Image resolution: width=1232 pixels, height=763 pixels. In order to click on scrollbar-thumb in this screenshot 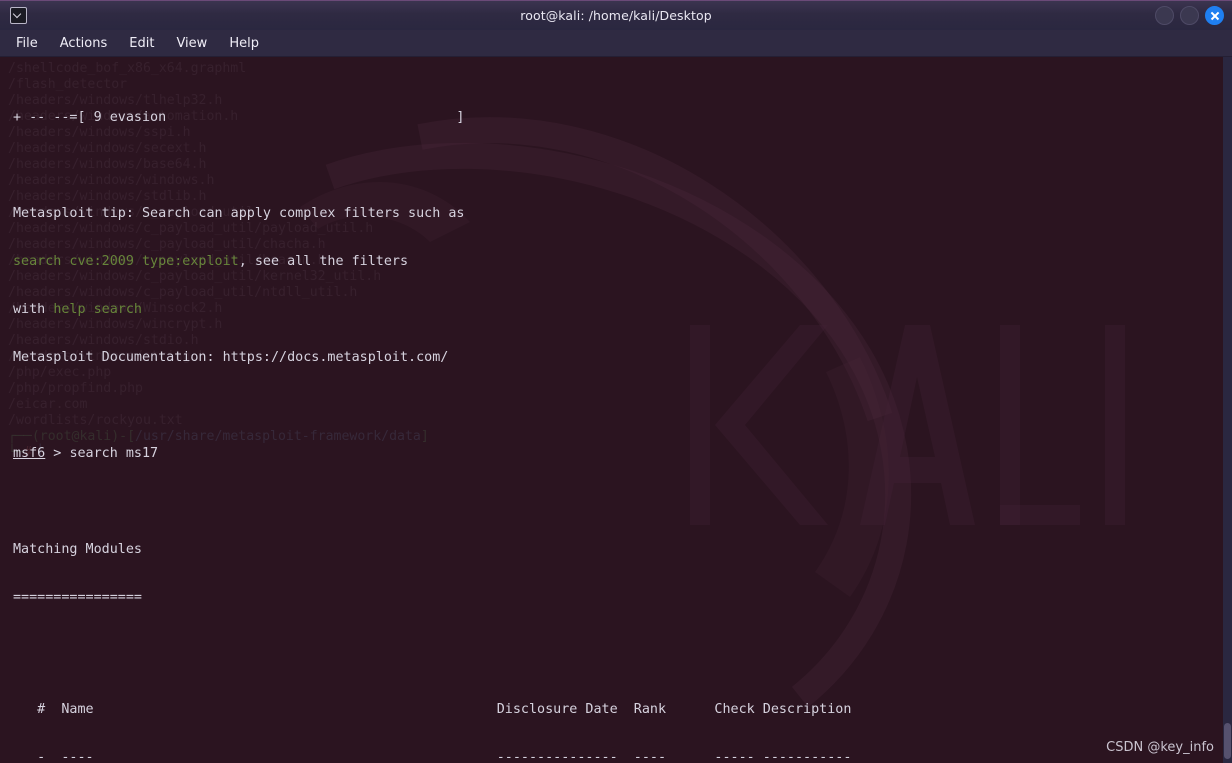, I will do `click(1227, 741)`.